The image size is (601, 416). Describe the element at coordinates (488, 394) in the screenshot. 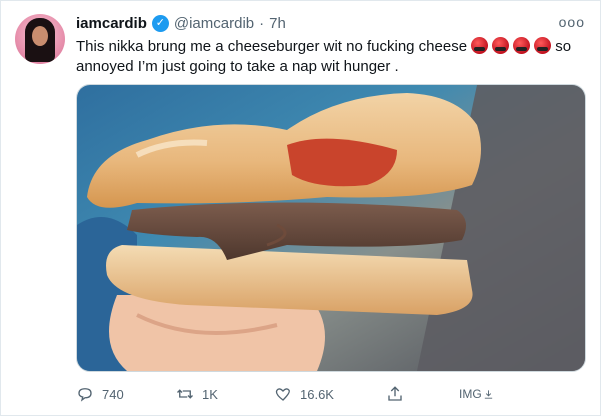

I see `download-icon` at that location.